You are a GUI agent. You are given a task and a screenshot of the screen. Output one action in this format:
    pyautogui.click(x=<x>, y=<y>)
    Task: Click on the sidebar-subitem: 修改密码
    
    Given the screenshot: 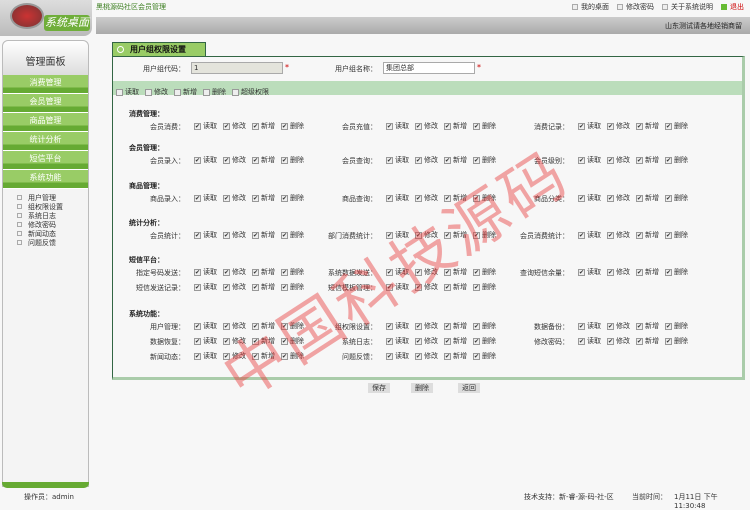 What is the action you would take?
    pyautogui.click(x=52, y=224)
    